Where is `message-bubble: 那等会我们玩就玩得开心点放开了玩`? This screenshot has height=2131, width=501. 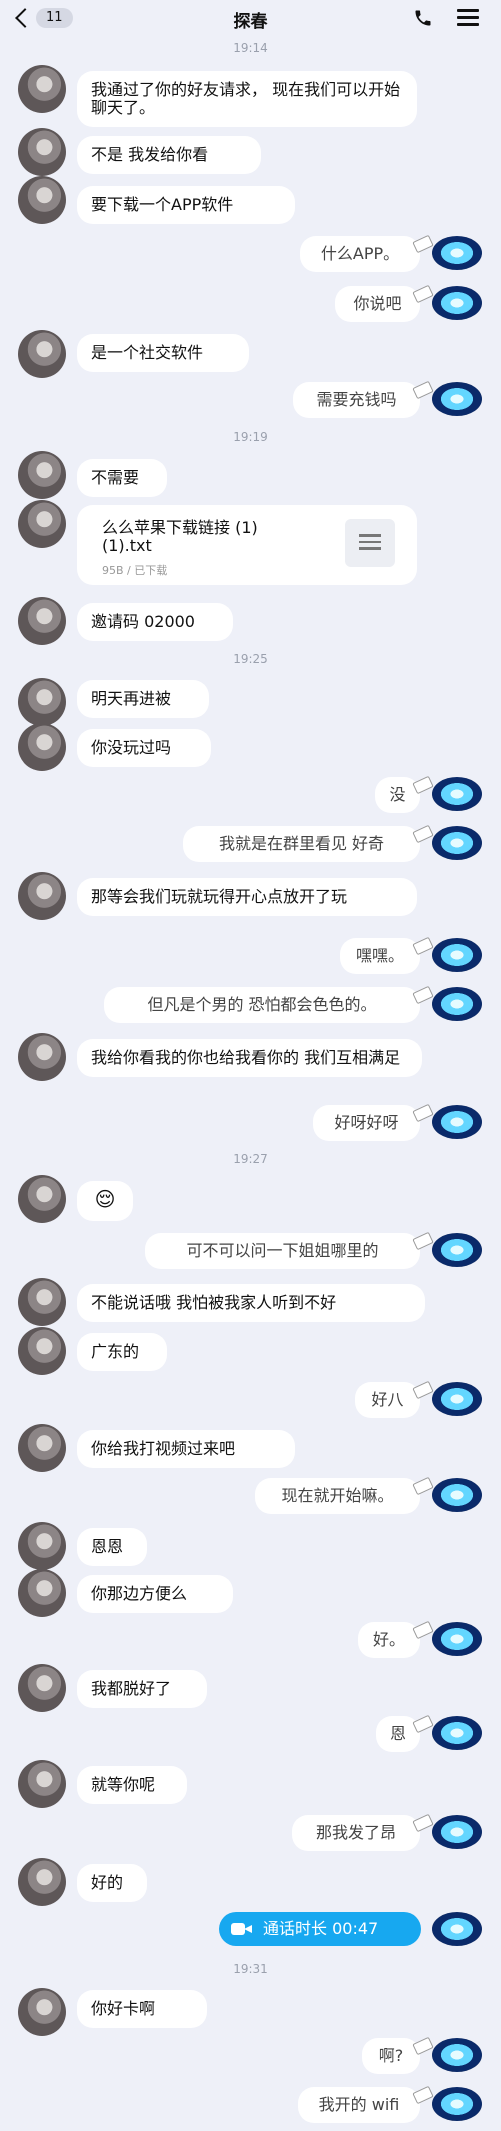 message-bubble: 那等会我们玩就玩得开心点放开了玩 is located at coordinates (247, 897).